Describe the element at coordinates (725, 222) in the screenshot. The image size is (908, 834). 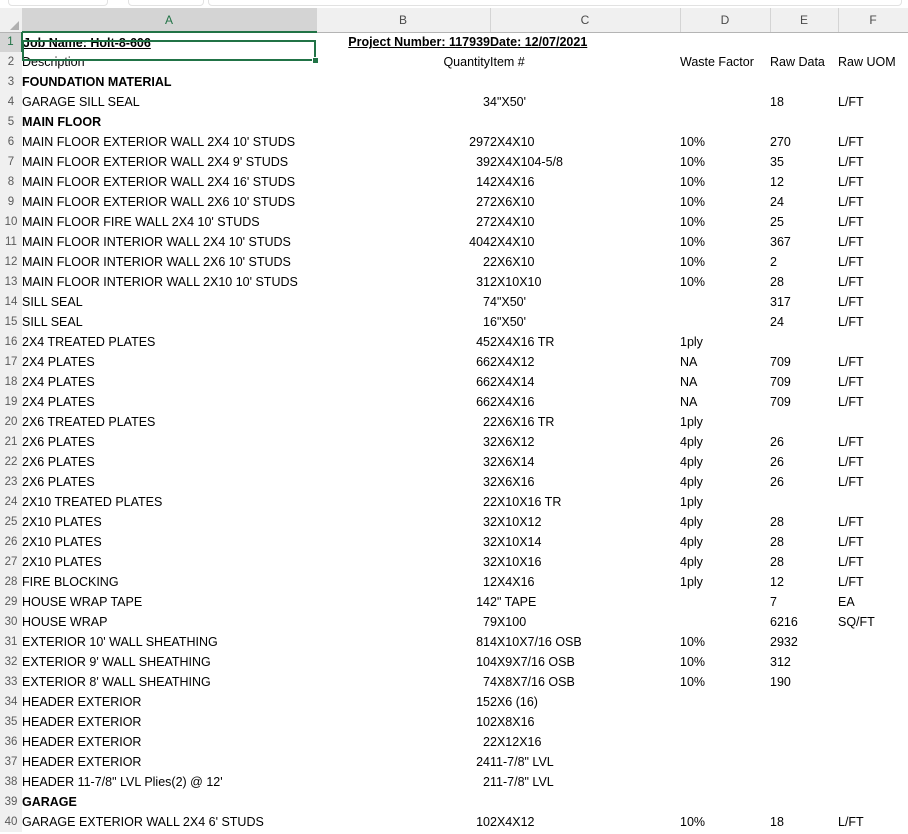
I see `cell-D10: 10%` at that location.